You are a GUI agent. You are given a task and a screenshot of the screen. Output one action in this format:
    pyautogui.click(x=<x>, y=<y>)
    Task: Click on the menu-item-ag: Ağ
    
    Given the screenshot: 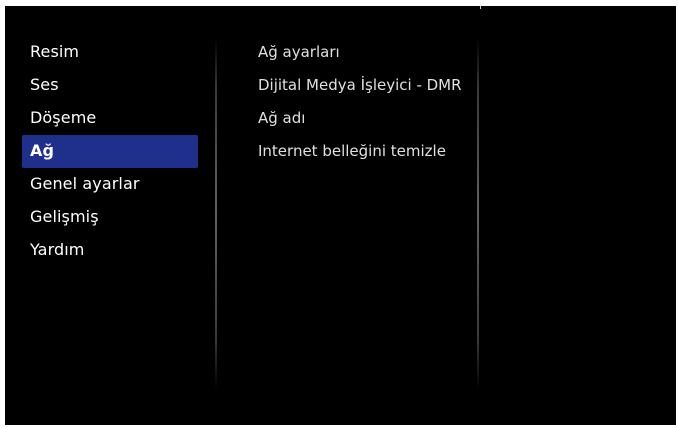 What is the action you would take?
    pyautogui.click(x=110, y=151)
    